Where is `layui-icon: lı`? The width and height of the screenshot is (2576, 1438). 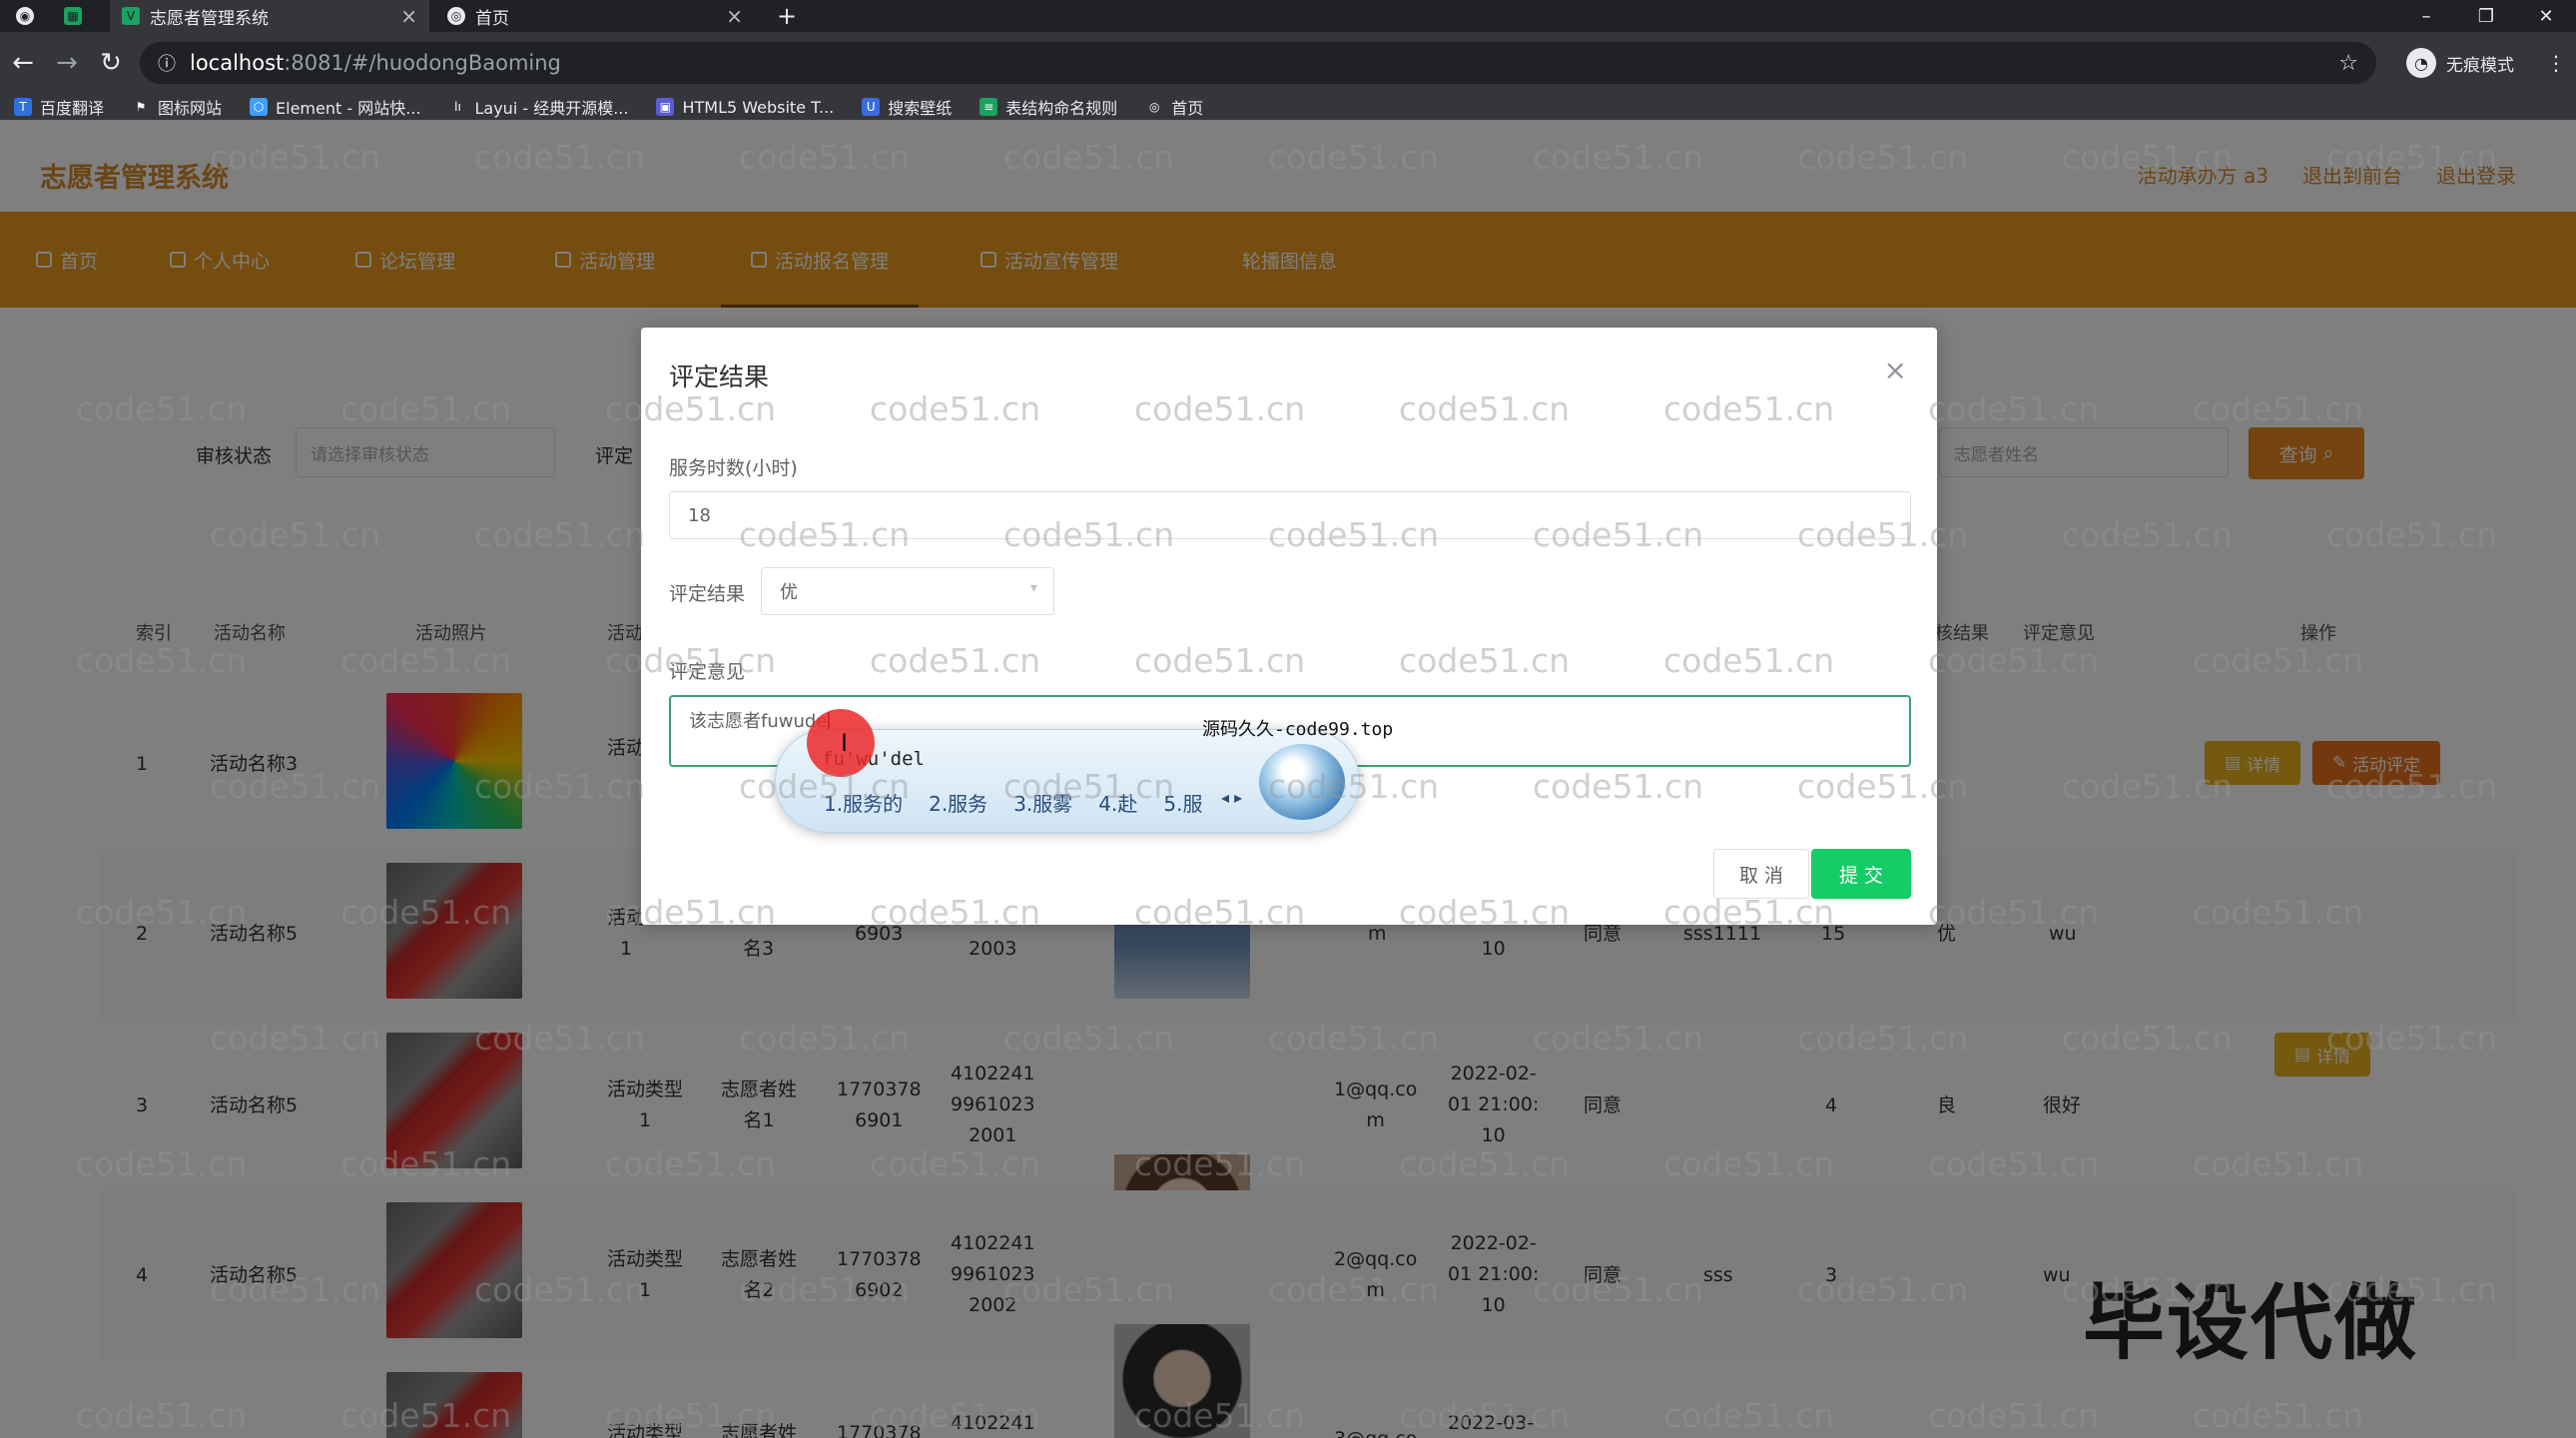
layui-icon: lı is located at coordinates (457, 107).